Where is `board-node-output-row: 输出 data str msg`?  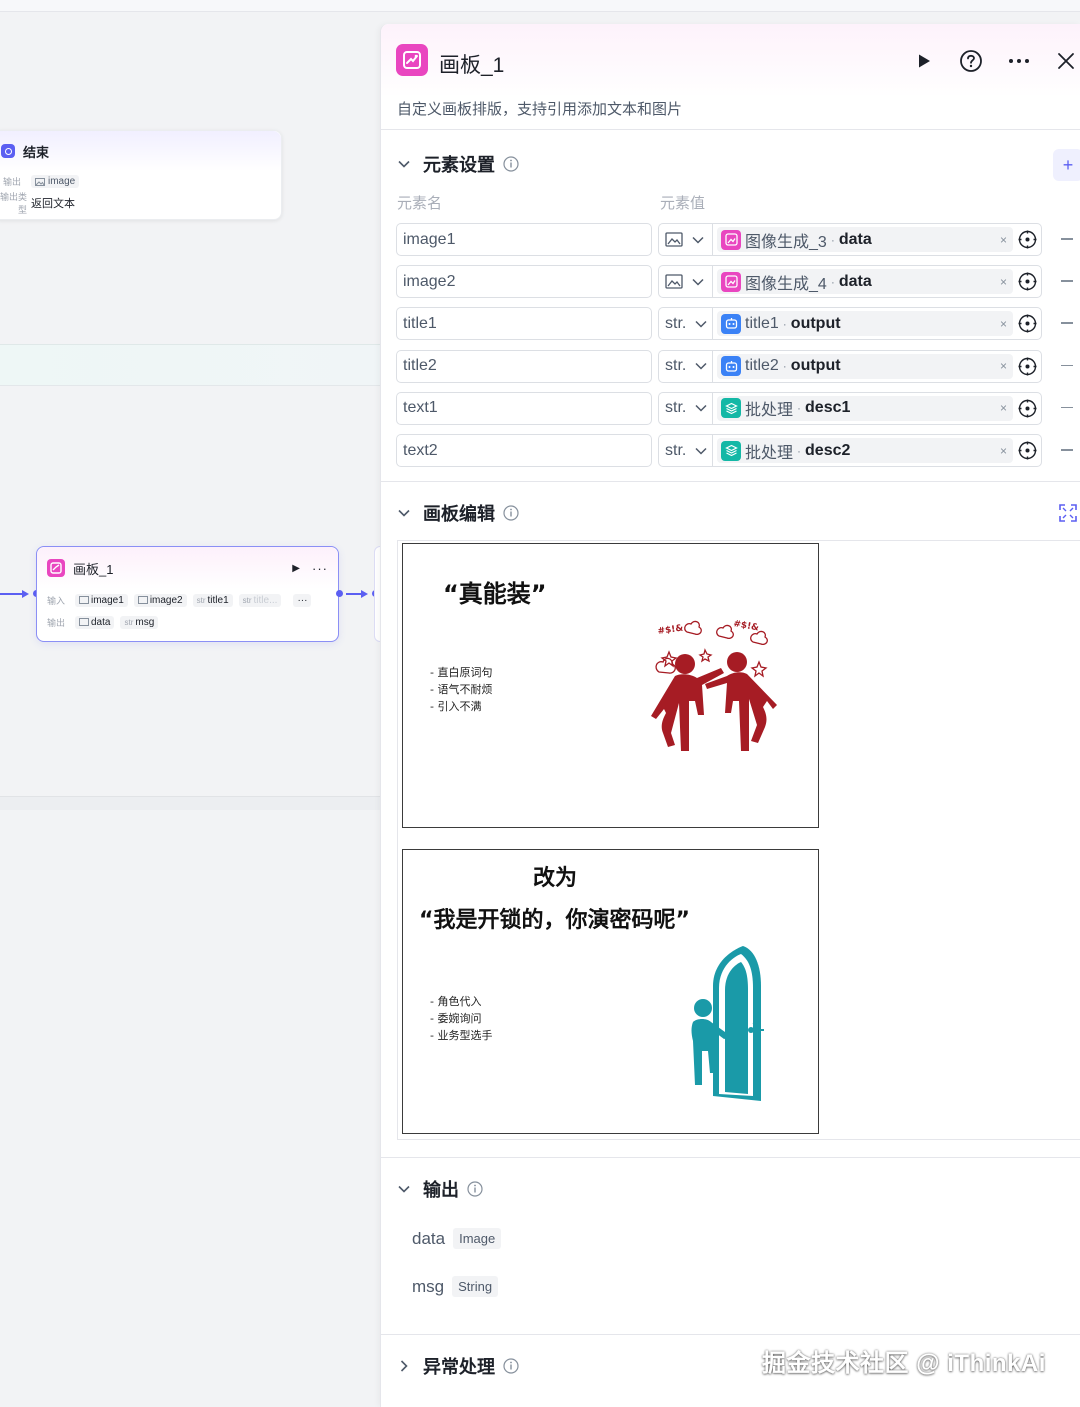 board-node-output-row: 输出 data str msg is located at coordinates (187, 622).